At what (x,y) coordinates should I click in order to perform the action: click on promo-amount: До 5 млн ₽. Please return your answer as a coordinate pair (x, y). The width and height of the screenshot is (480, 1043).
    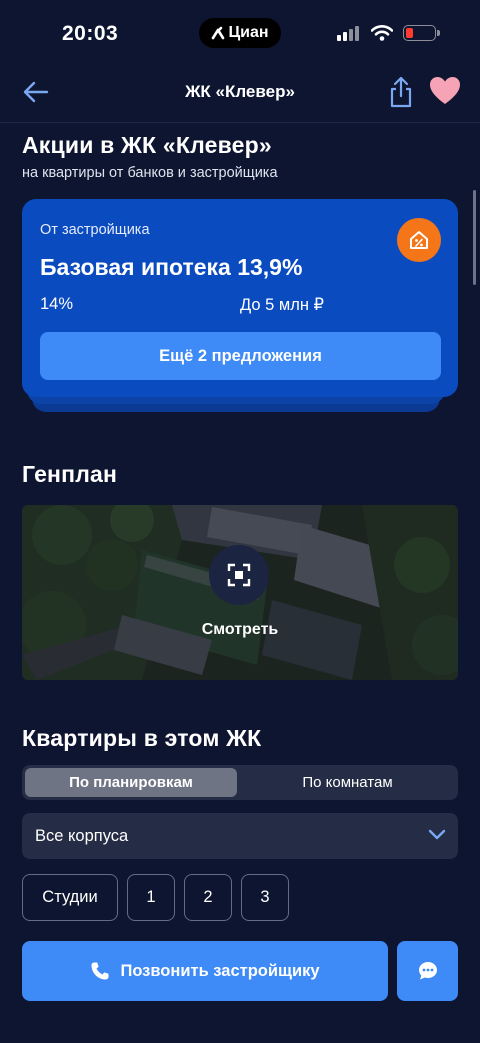
    Looking at the image, I should click on (282, 305).